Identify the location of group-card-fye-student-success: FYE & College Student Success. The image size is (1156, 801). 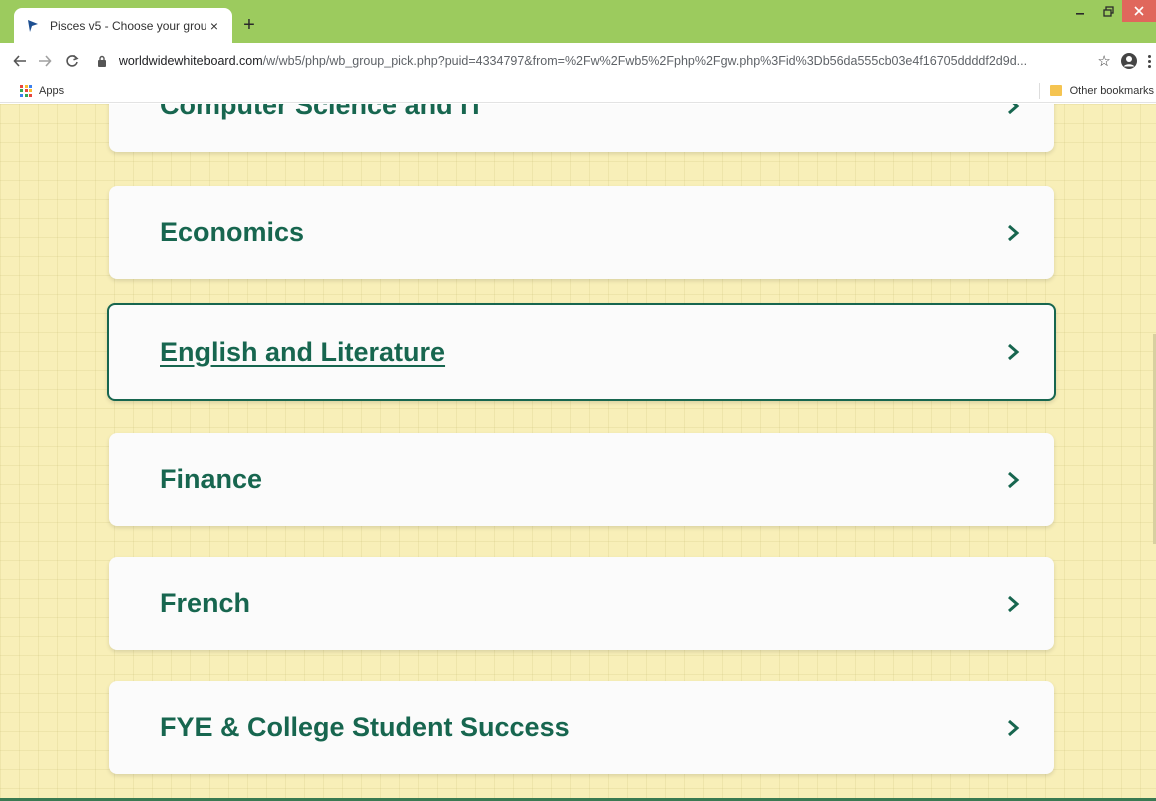
(581, 727).